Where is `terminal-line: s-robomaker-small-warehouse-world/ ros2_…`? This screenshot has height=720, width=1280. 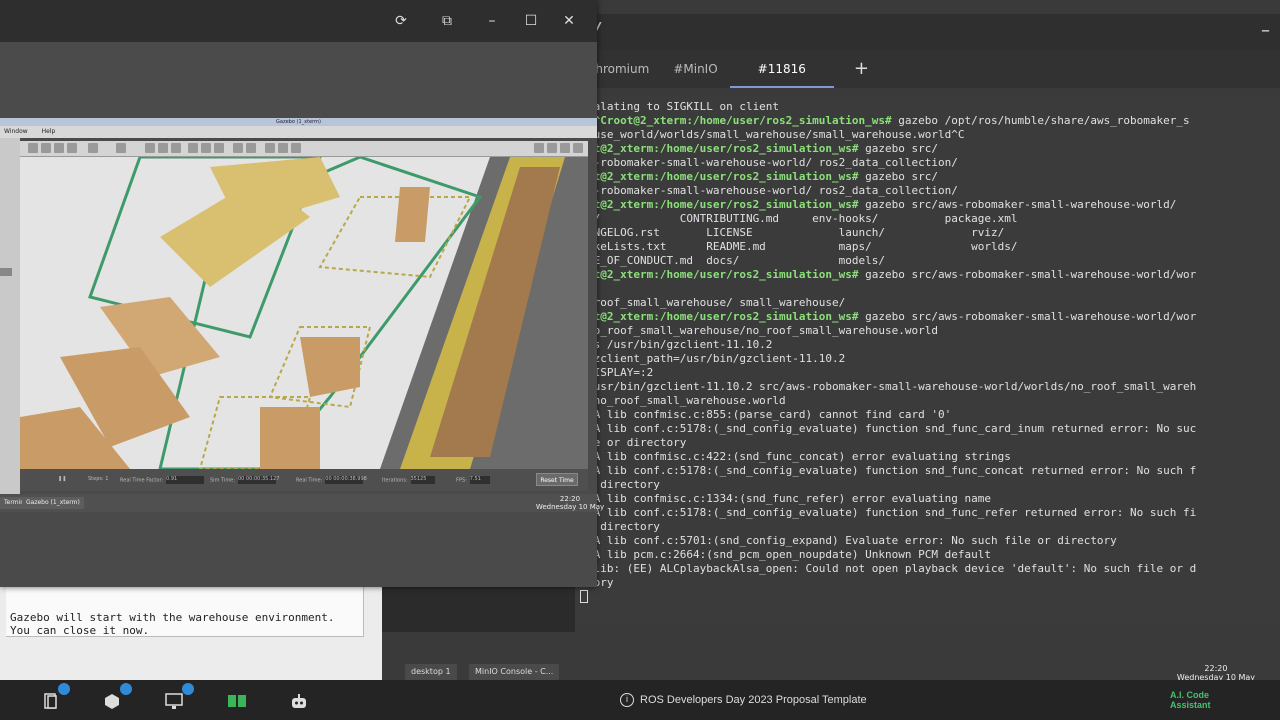 terminal-line: s-robomaker-small-warehouse-world/ ros2_… is located at coordinates (933, 163).